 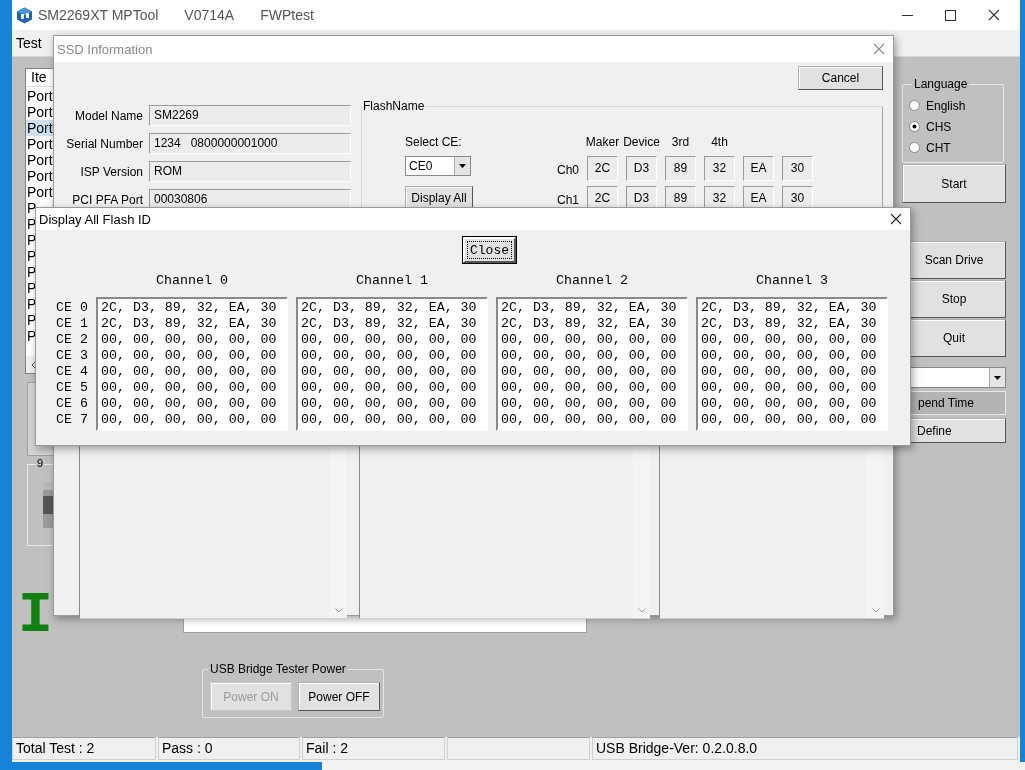 I want to click on dialog-title: Display All Flash ID, so click(x=95, y=219).